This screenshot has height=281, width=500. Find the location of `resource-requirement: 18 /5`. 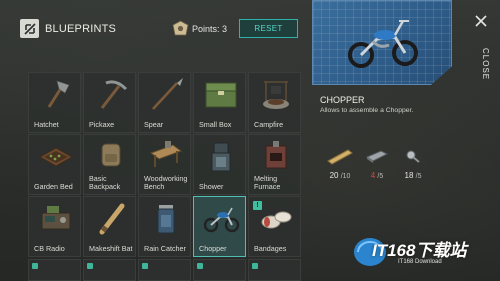

resource-requirement: 18 /5 is located at coordinates (413, 165).